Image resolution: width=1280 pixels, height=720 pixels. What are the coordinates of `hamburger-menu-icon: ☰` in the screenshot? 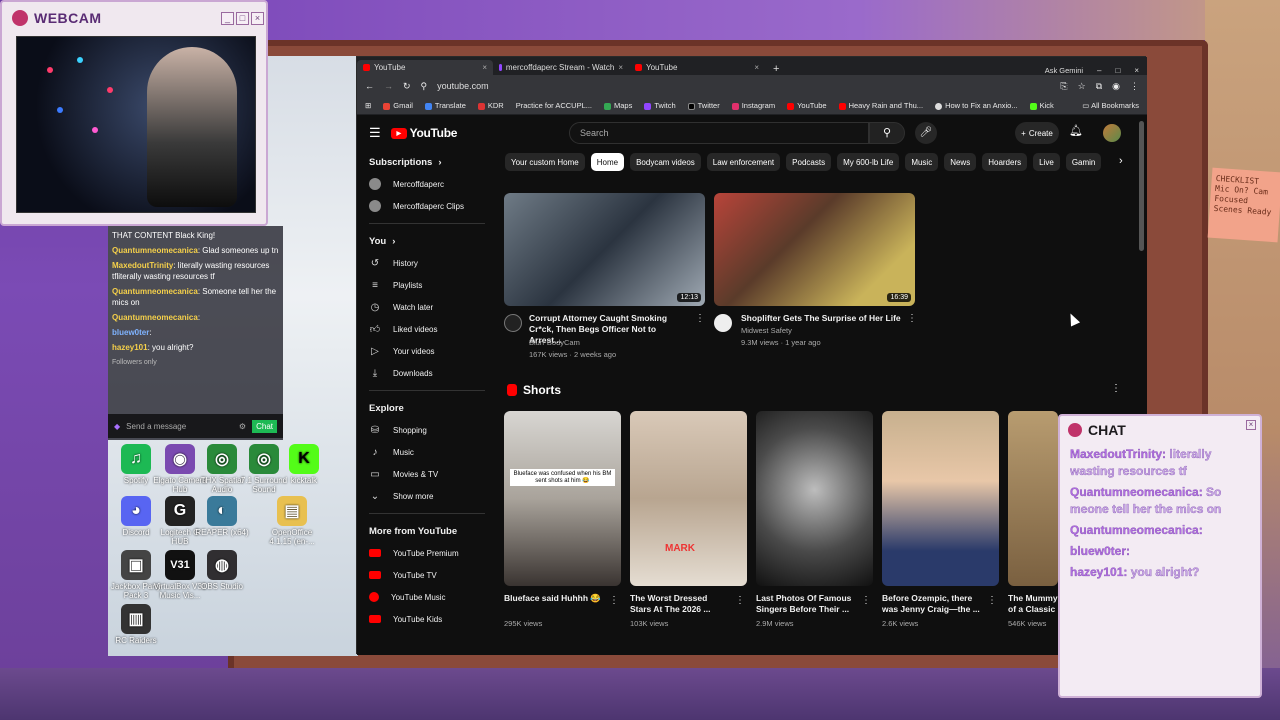 It's located at (375, 133).